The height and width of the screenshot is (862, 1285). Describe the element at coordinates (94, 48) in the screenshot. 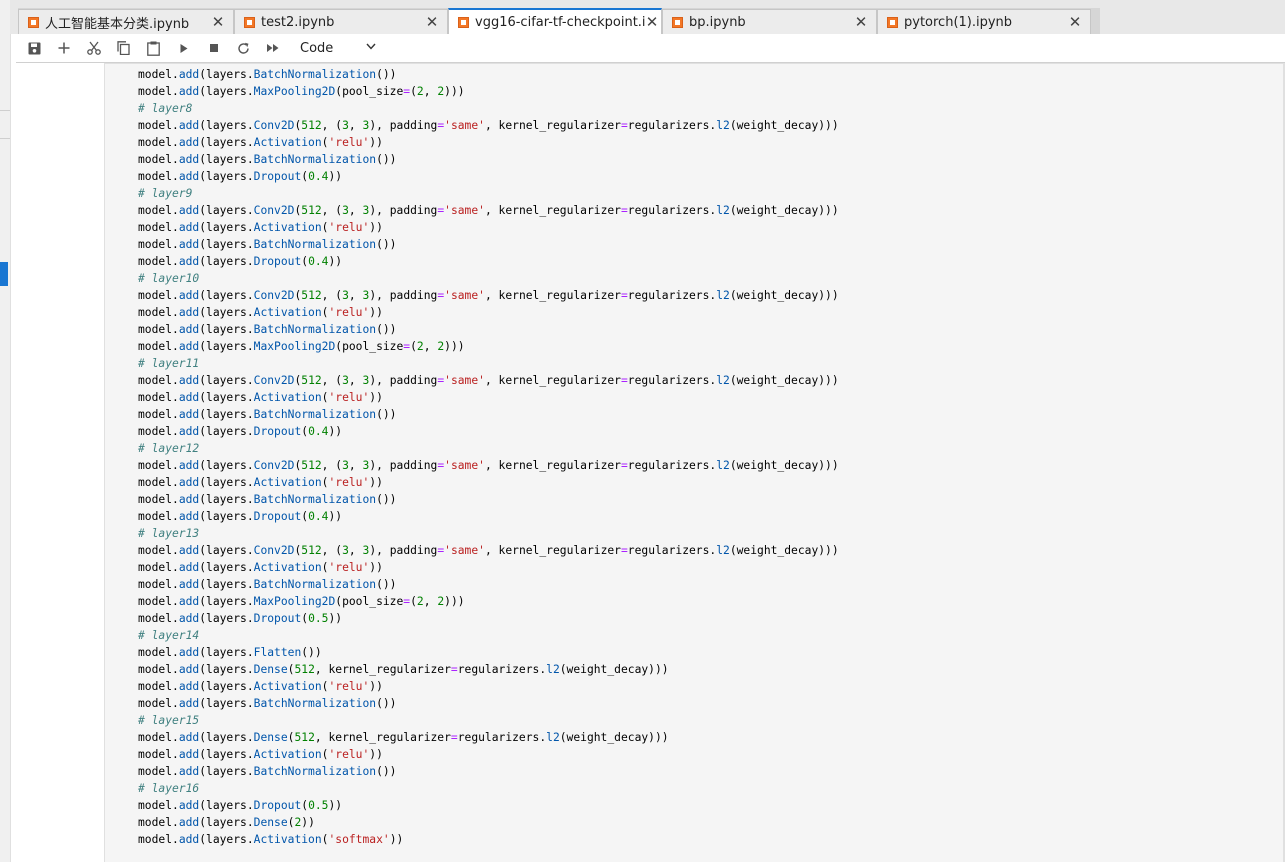

I see `cut-button` at that location.